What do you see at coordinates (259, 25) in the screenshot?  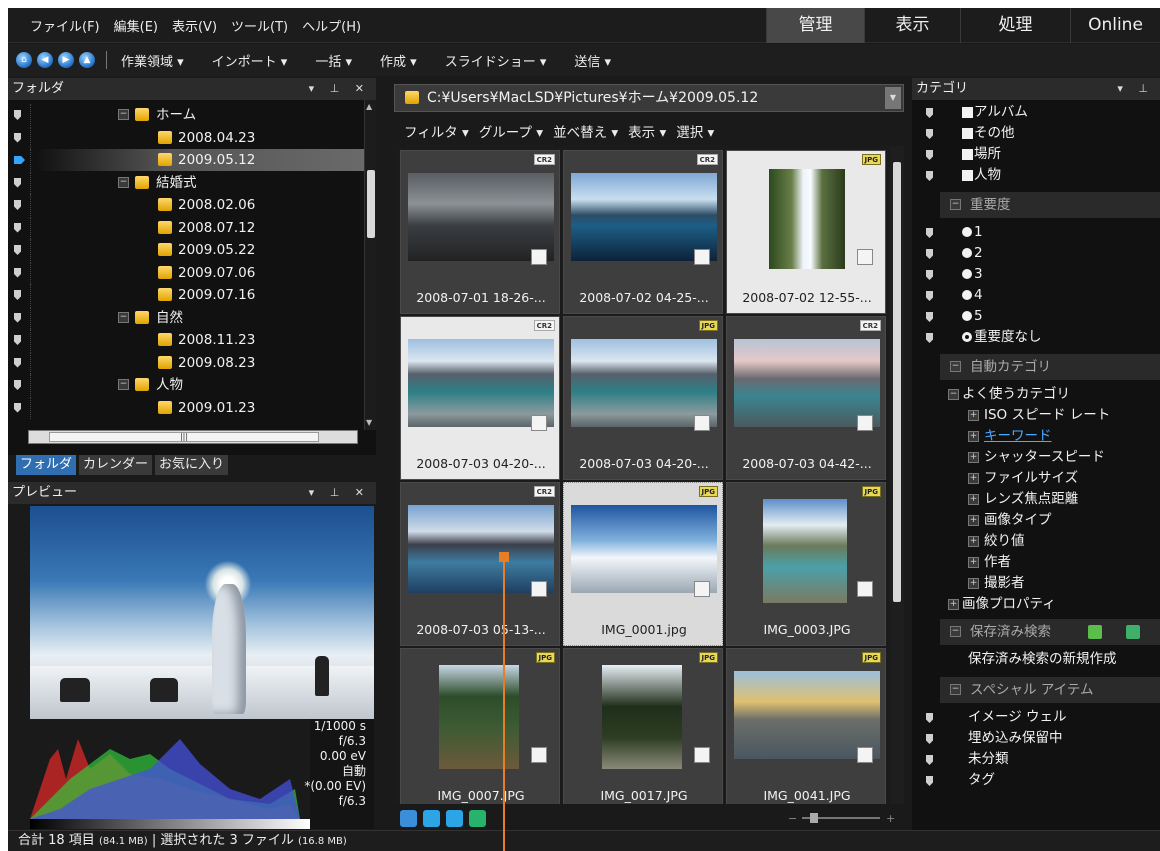 I see `menu-tools: ツール(T)` at bounding box center [259, 25].